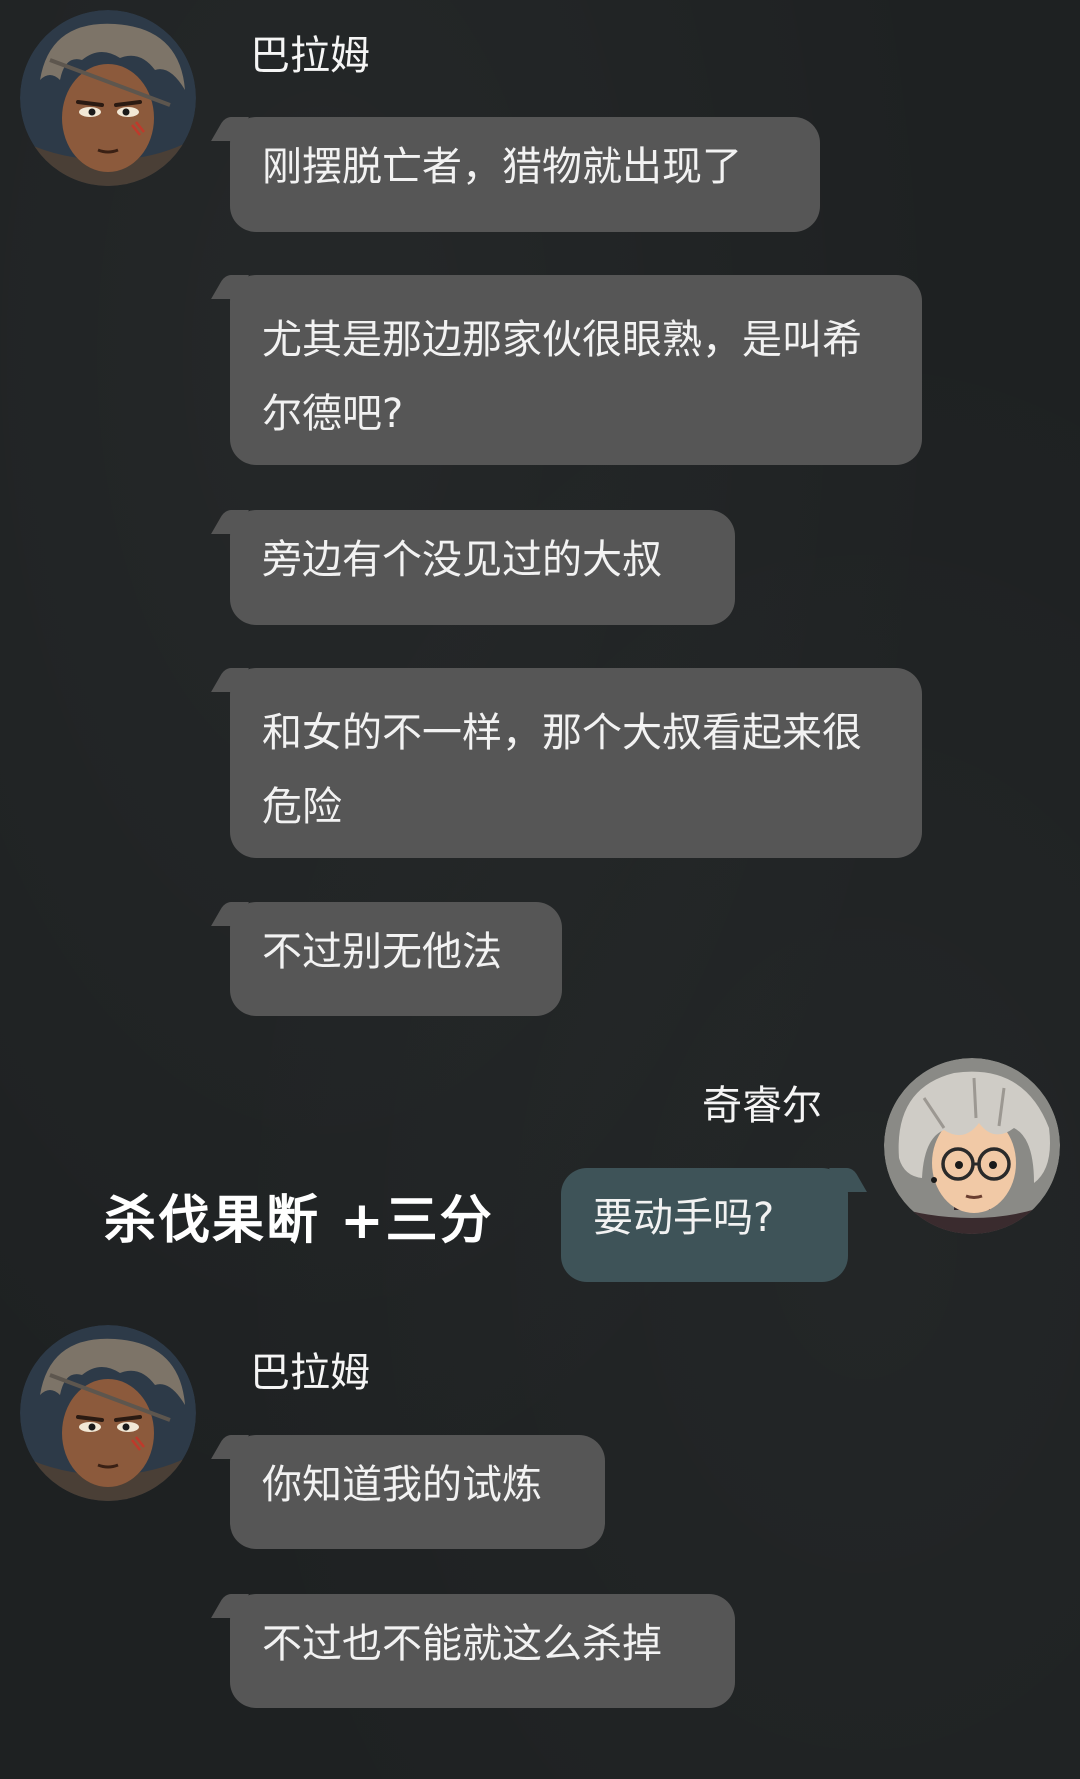 Image resolution: width=1080 pixels, height=1779 pixels. I want to click on message-bubble: 尤其是那边那家伙很眼熟，是叫希尔德吧?, so click(576, 370).